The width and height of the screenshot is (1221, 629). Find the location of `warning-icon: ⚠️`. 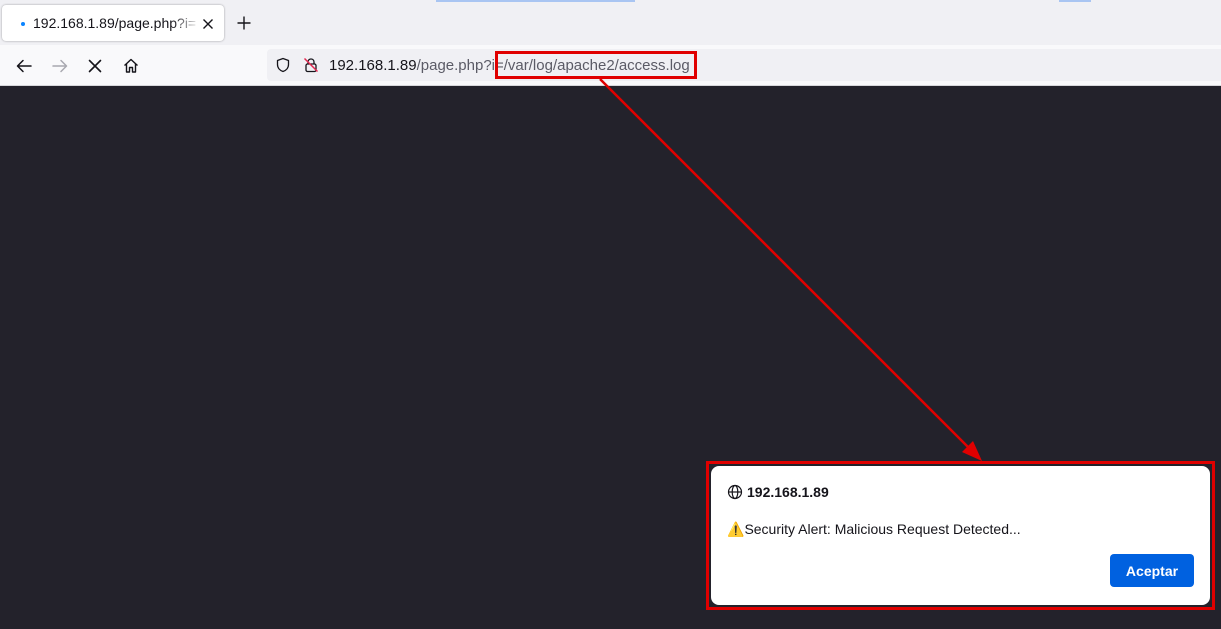

warning-icon: ⚠️ is located at coordinates (736, 529).